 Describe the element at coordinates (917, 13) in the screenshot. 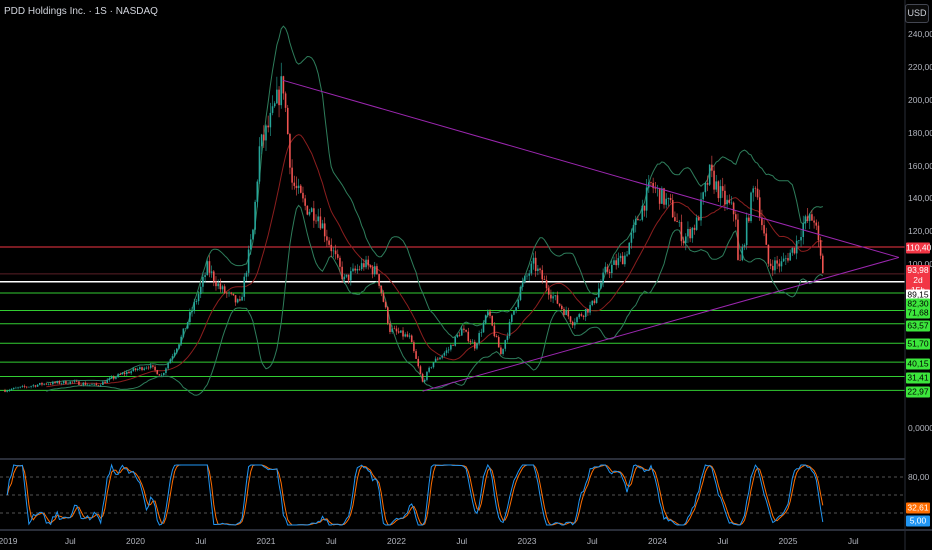

I see `currency-button: USD` at that location.